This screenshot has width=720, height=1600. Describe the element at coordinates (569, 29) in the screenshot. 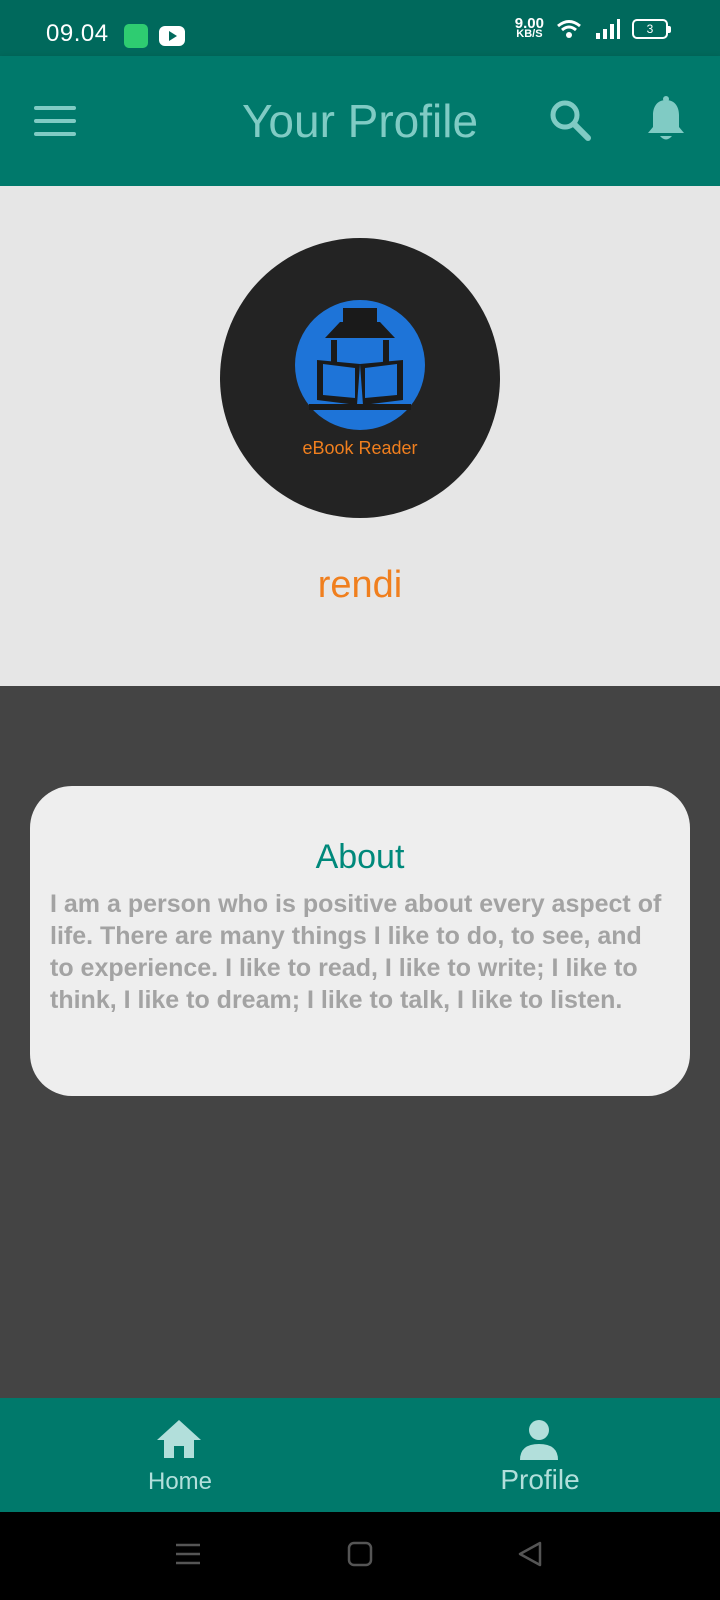

I see `wifi-icon` at that location.